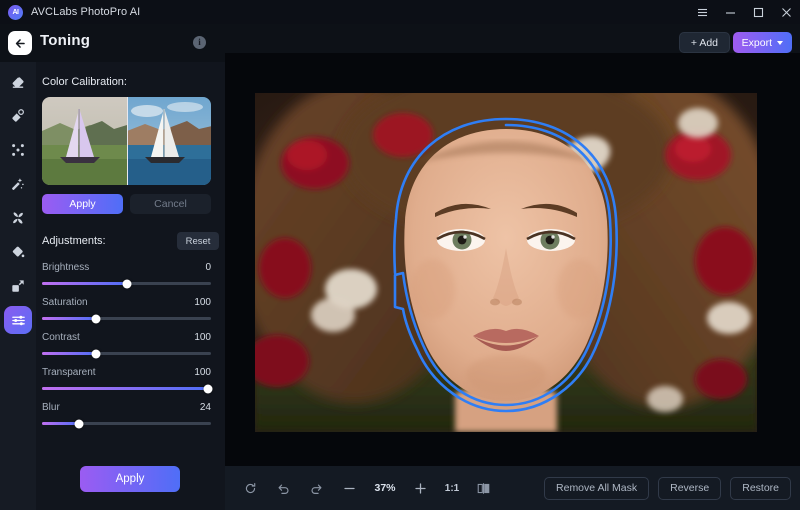 Image resolution: width=800 pixels, height=510 pixels. I want to click on zoom-out-button, so click(349, 488).